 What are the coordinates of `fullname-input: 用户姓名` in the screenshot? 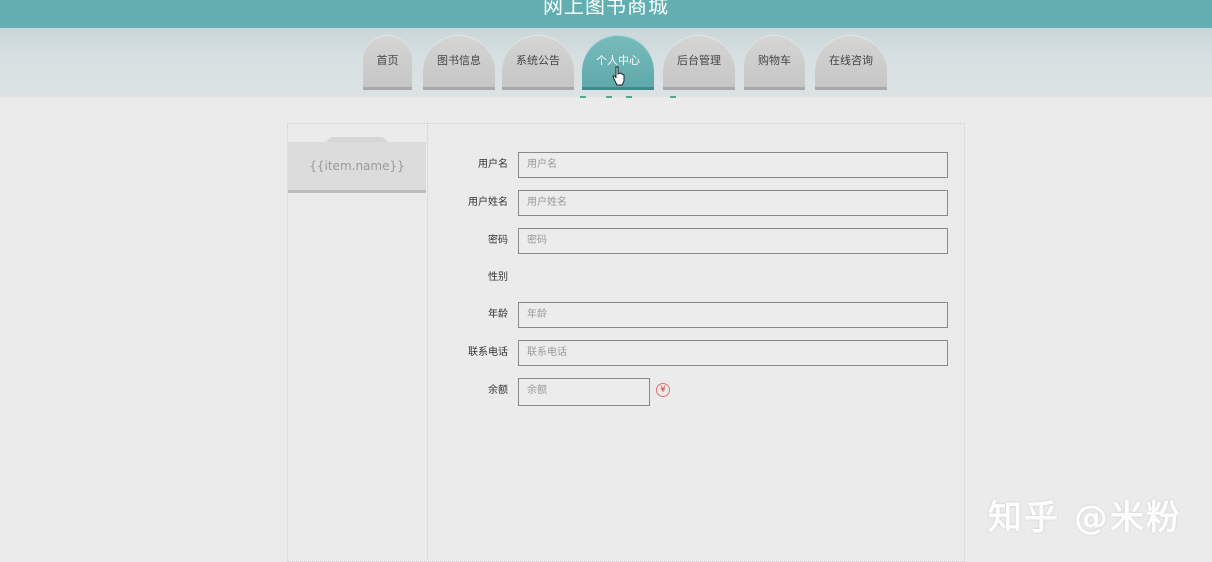 It's located at (733, 203).